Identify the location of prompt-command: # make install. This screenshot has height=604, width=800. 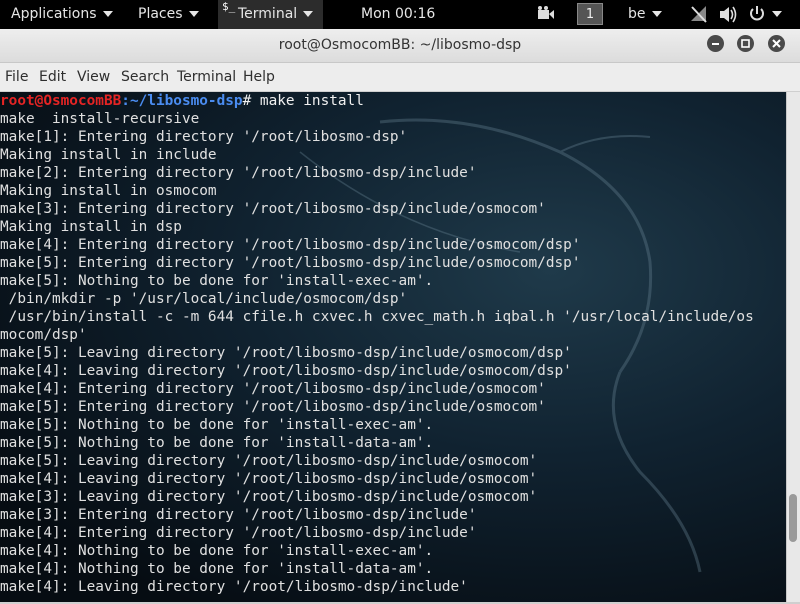
(303, 101).